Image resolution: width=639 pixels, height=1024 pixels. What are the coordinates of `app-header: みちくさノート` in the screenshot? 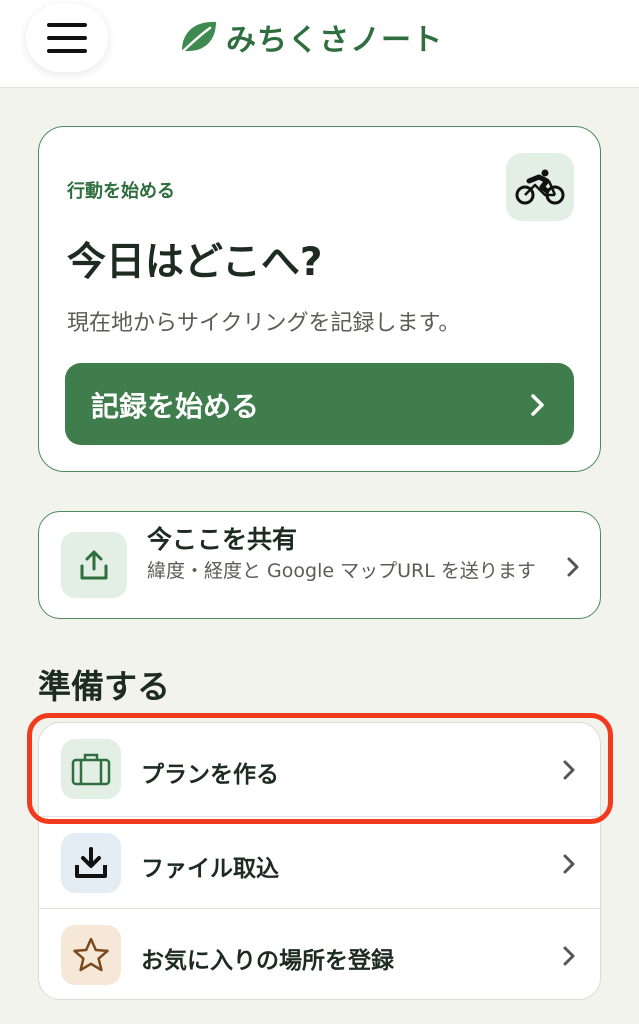 It's located at (319, 44).